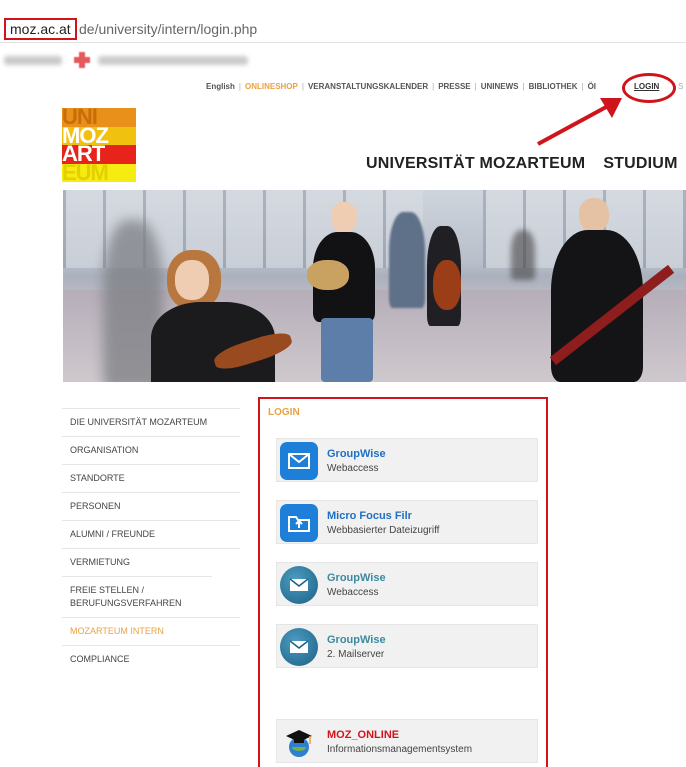 The width and height of the screenshot is (686, 767). What do you see at coordinates (407, 646) in the screenshot?
I see `login-card-groupwise-mailserver: GroupWise 2. Mailserver` at bounding box center [407, 646].